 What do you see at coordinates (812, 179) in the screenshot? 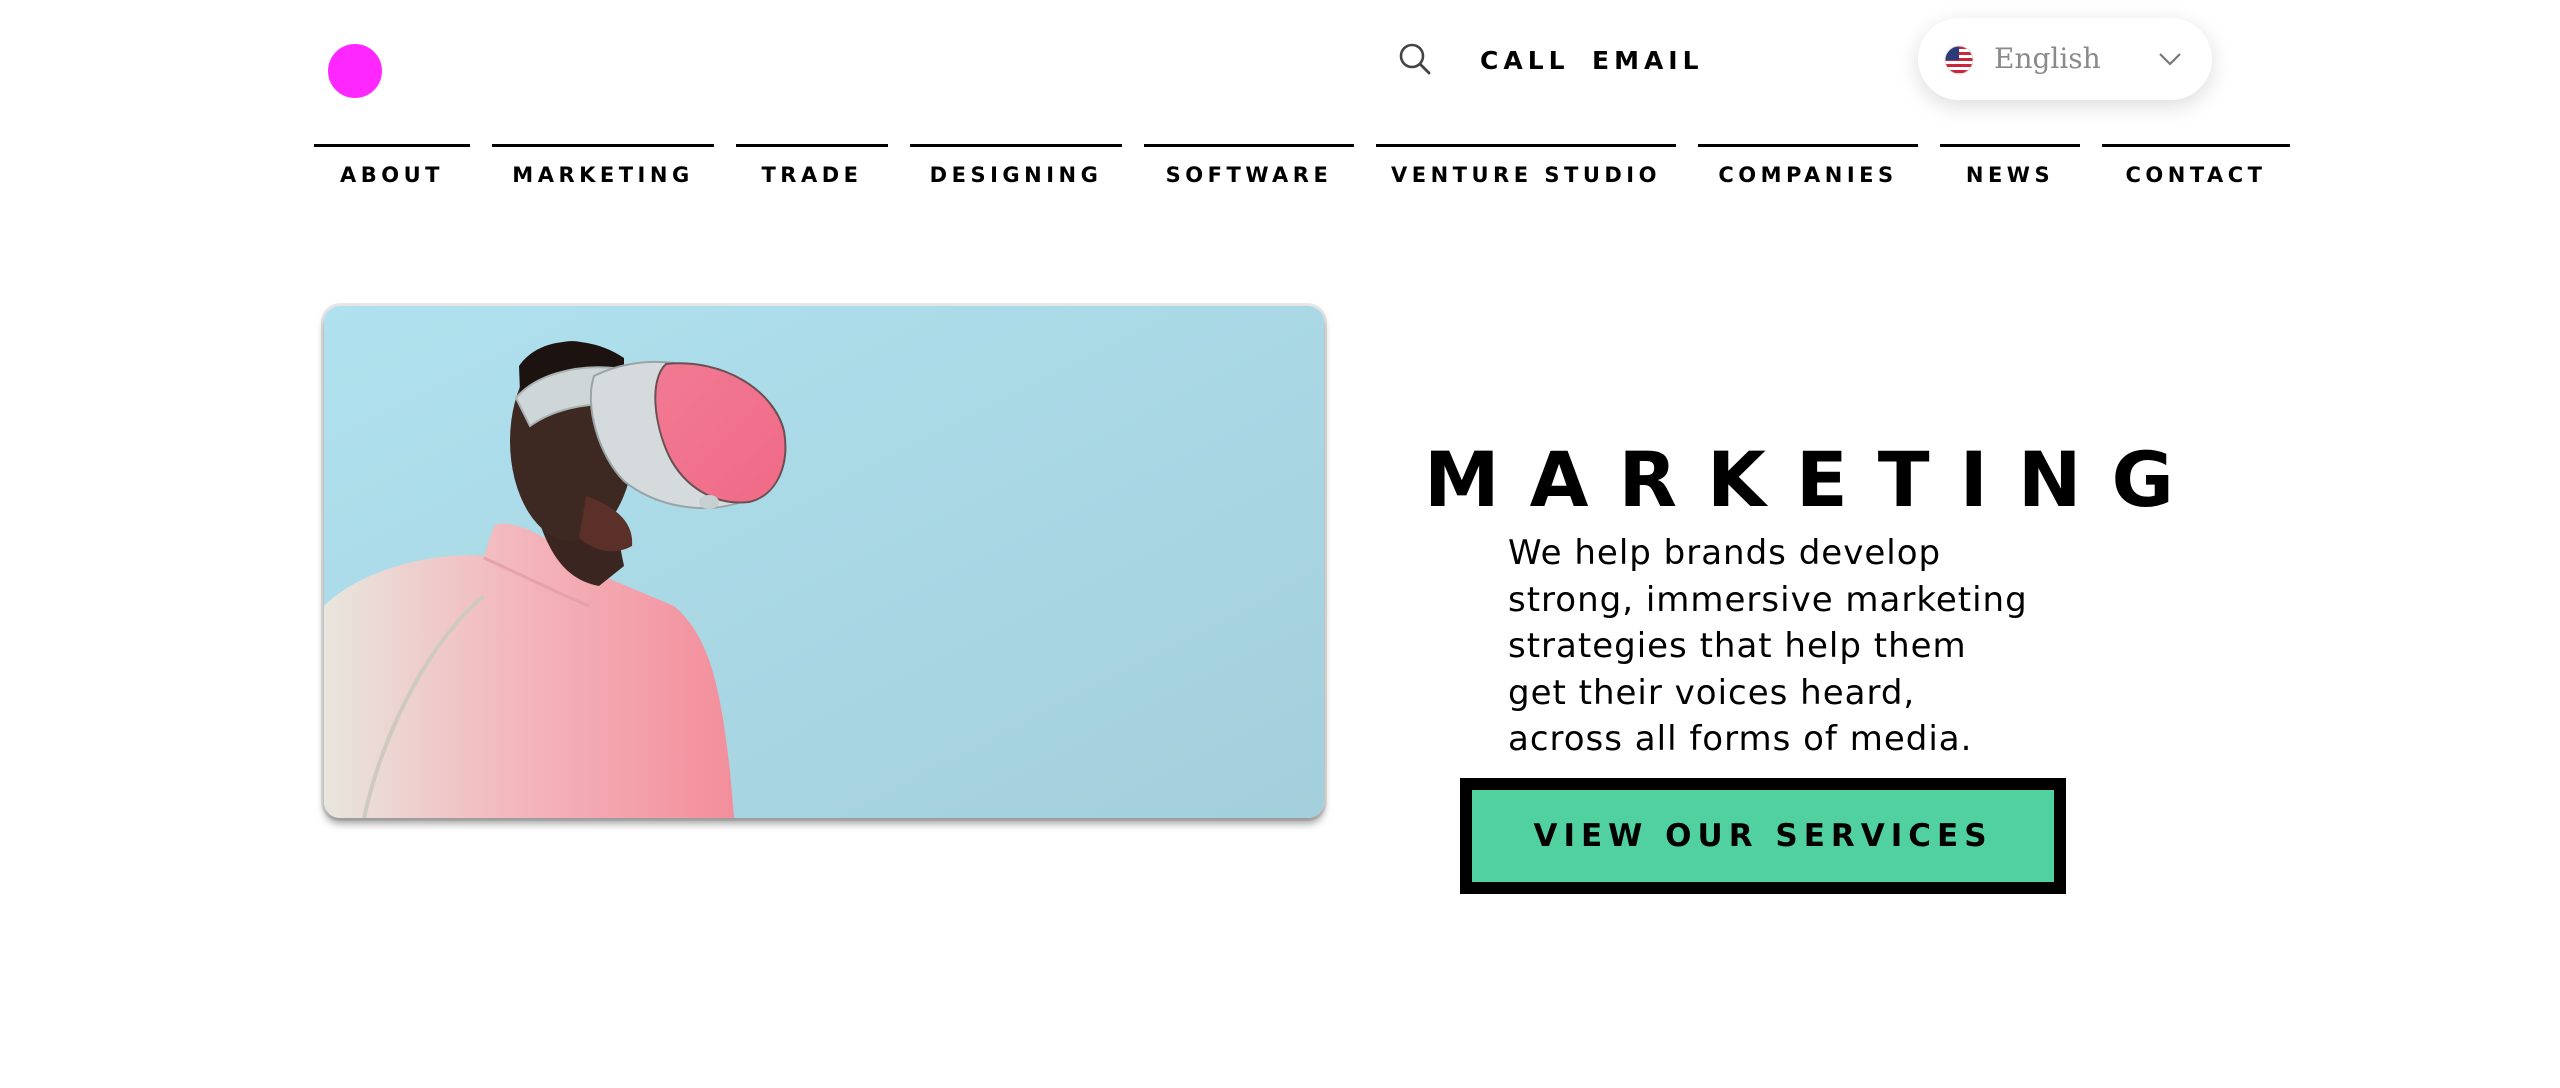
I see `nav-item-trade: TRADE` at bounding box center [812, 179].